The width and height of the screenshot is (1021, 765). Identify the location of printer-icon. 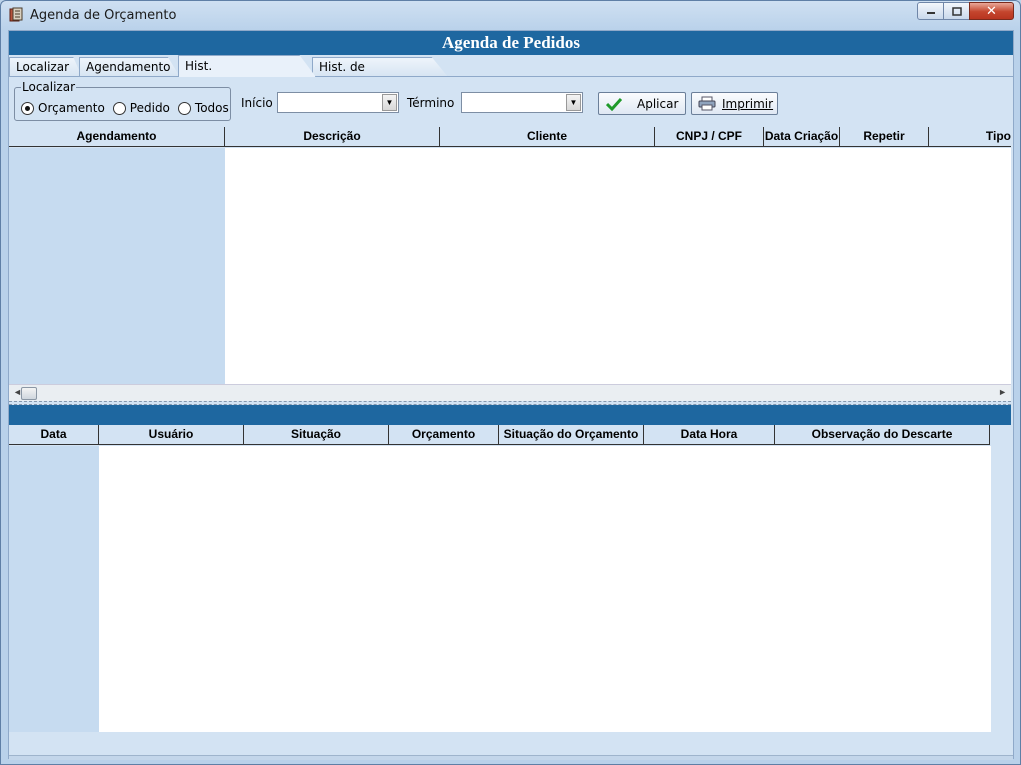
(707, 104).